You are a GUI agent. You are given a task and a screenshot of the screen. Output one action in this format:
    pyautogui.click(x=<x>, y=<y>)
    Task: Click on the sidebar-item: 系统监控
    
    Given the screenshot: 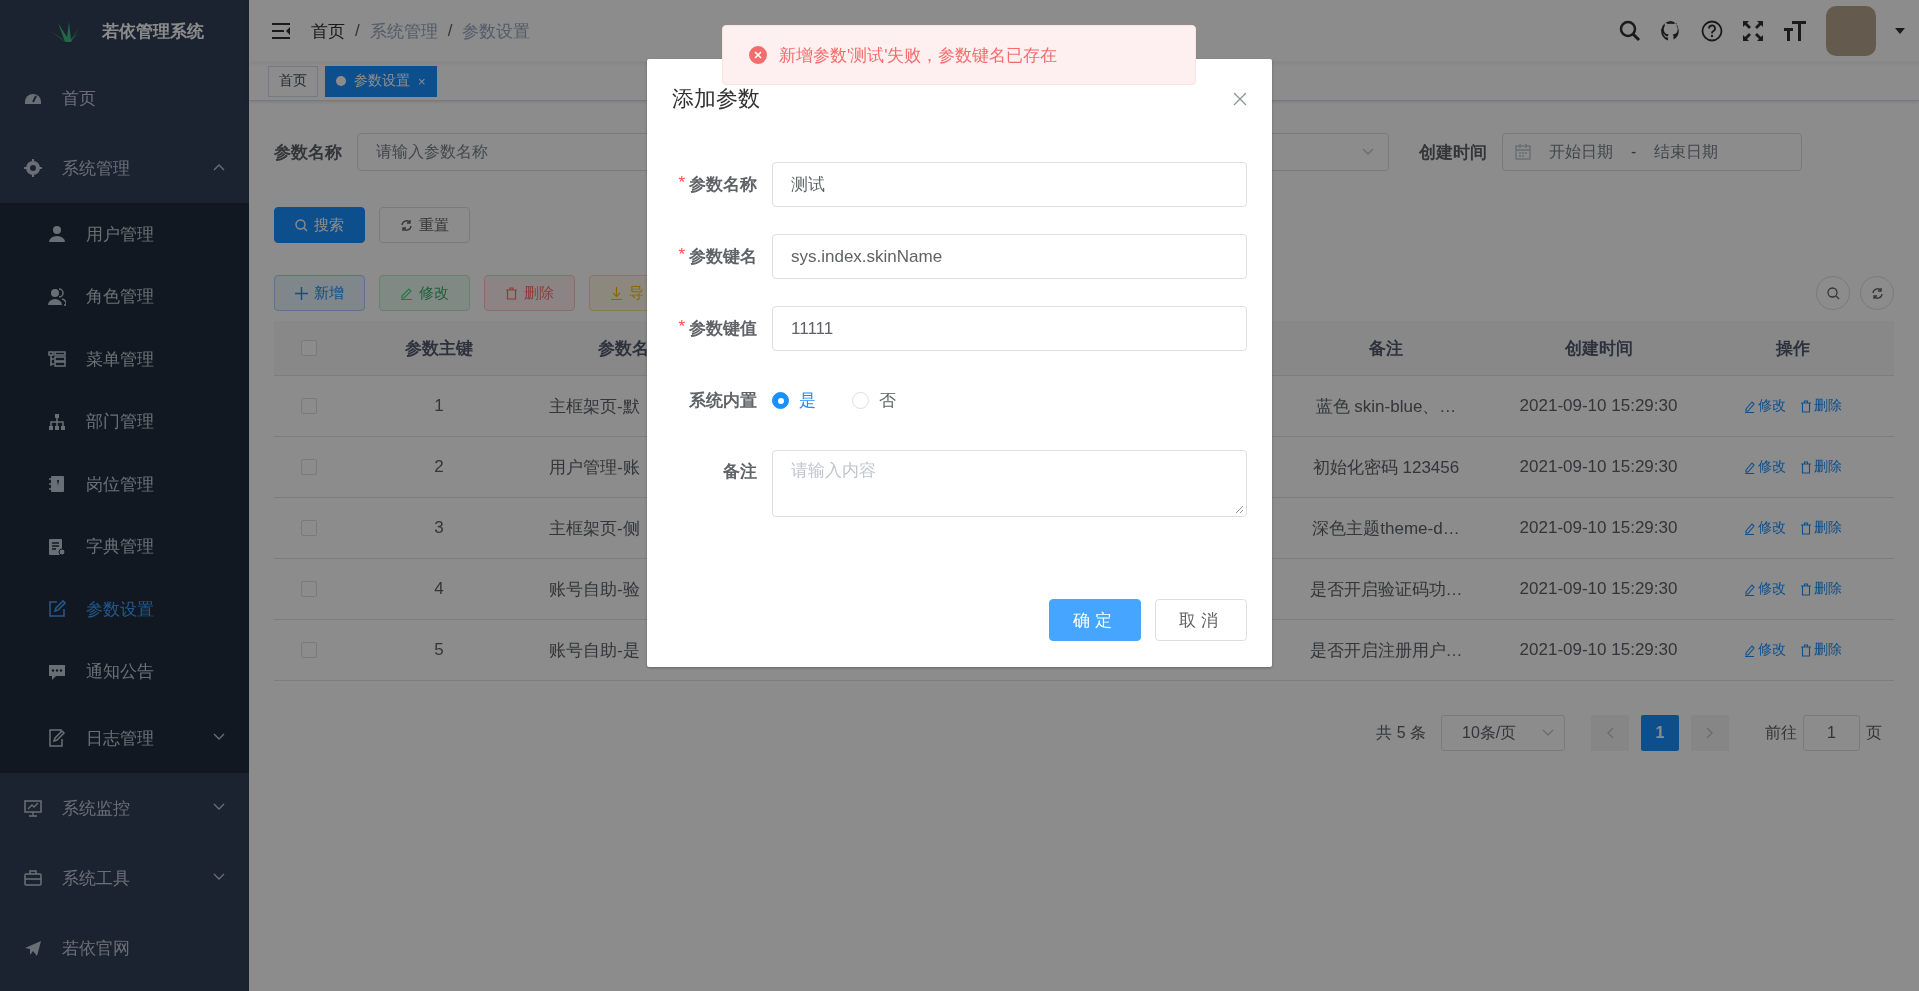 What is the action you would take?
    pyautogui.click(x=124, y=808)
    